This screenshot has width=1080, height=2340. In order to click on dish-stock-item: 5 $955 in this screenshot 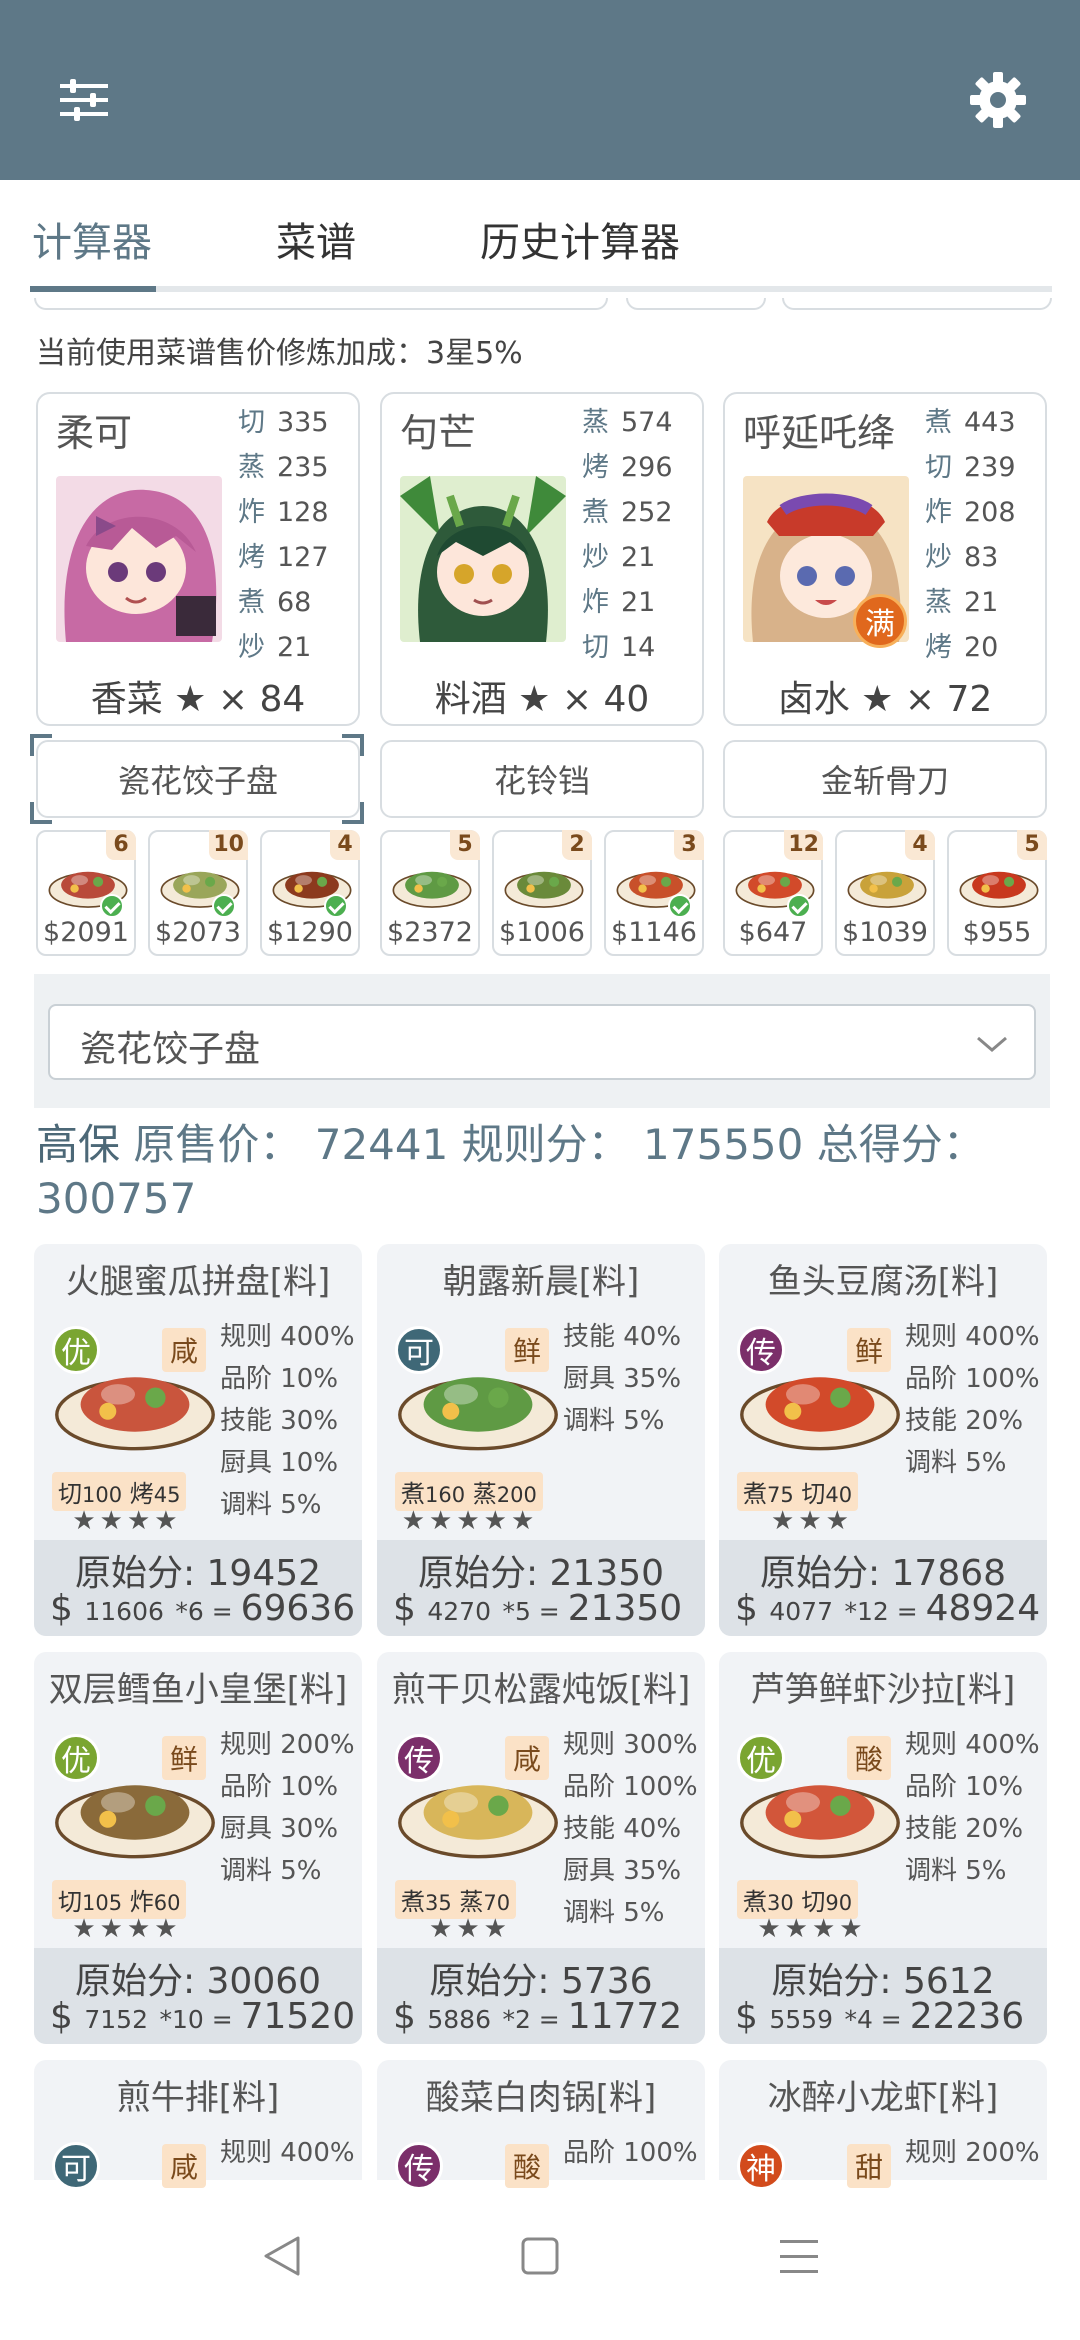, I will do `click(997, 893)`.